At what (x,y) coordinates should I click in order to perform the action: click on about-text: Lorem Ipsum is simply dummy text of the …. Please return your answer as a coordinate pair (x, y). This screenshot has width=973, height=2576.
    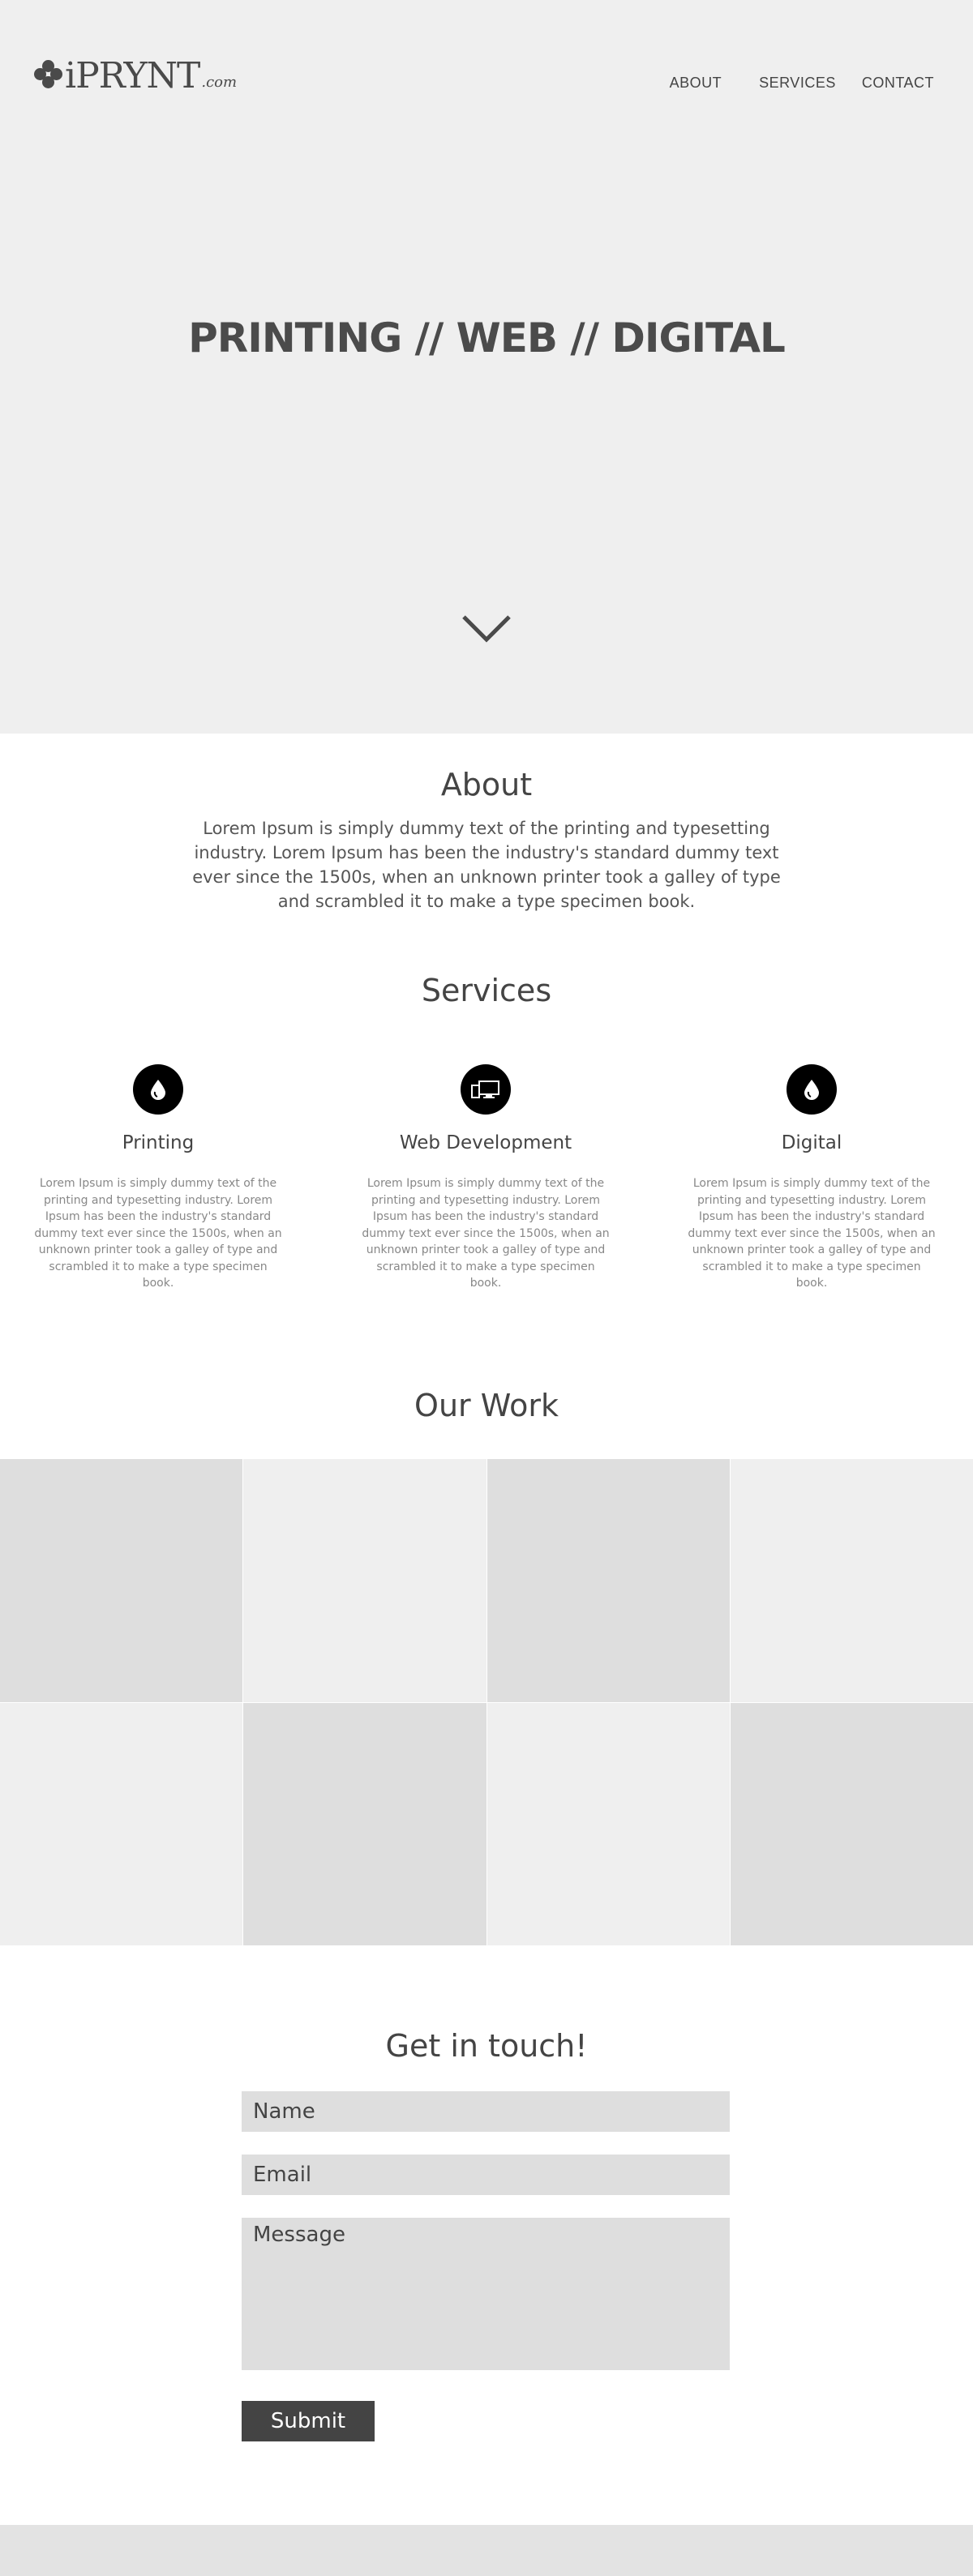
    Looking at the image, I should click on (486, 865).